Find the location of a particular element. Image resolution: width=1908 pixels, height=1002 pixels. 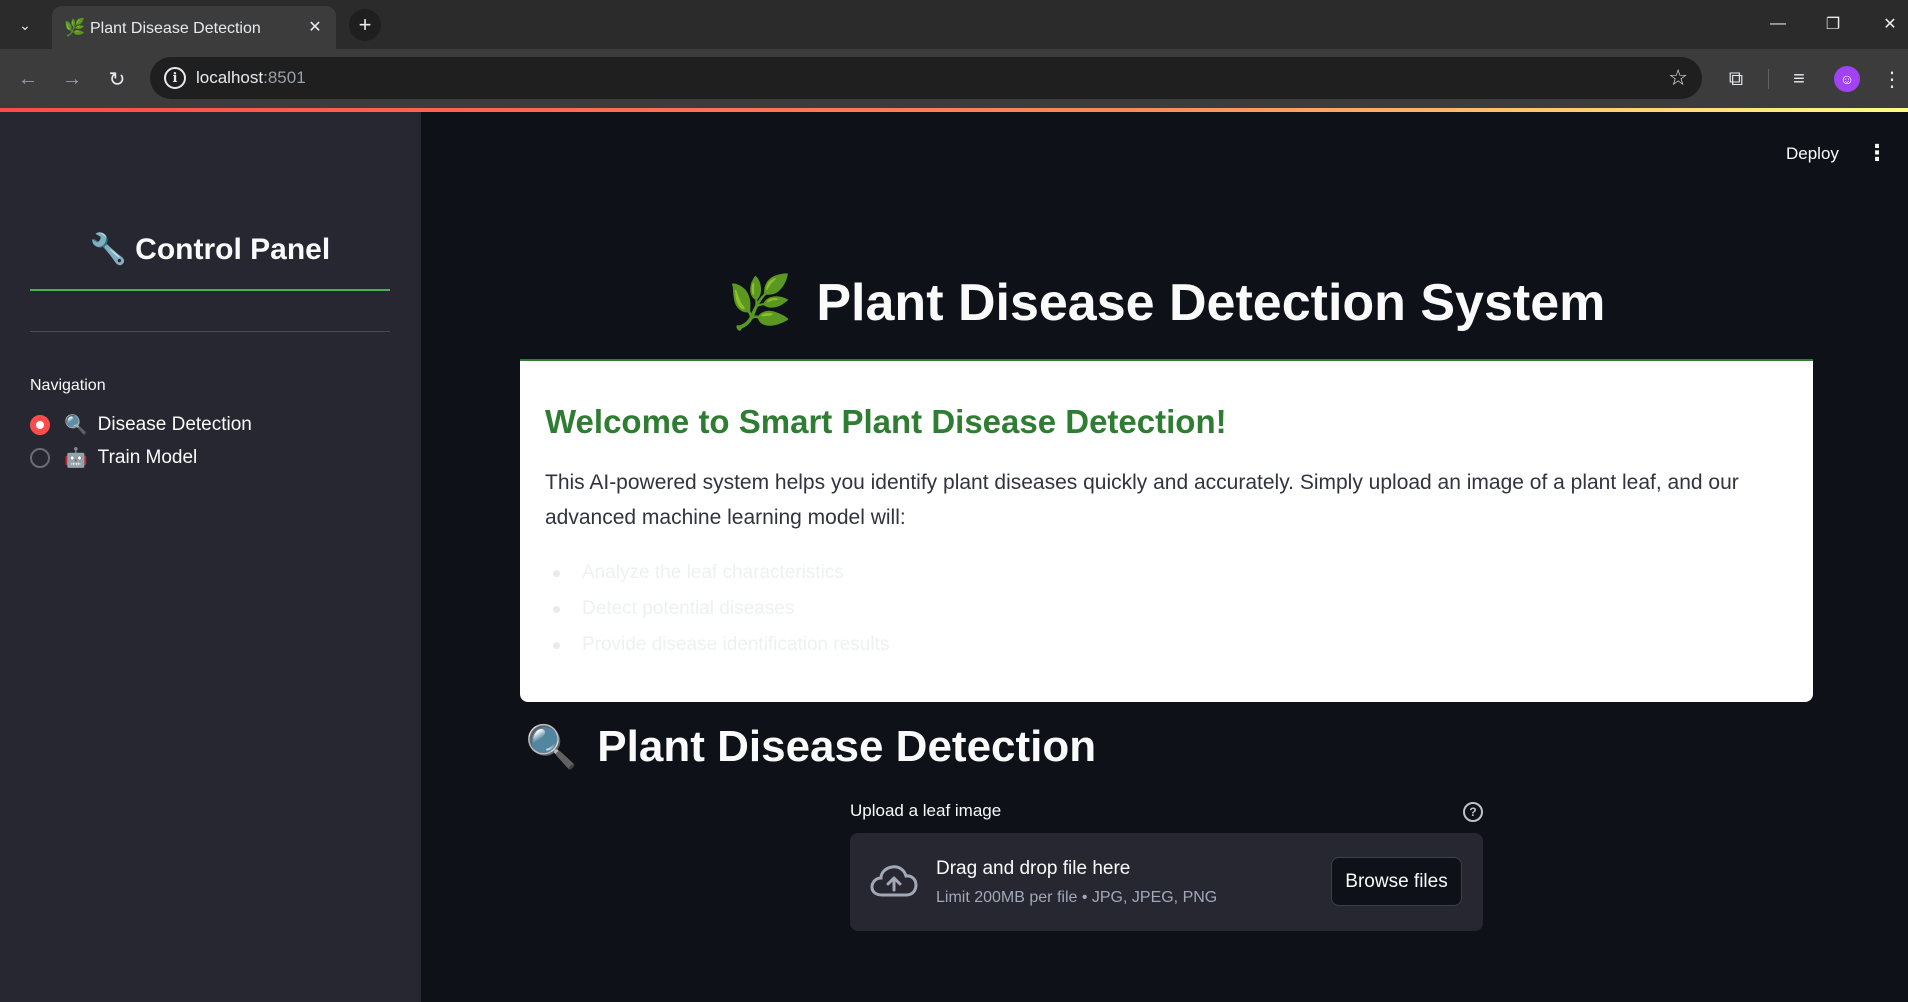

profile-avatar-icon: ☺ is located at coordinates (1847, 79).